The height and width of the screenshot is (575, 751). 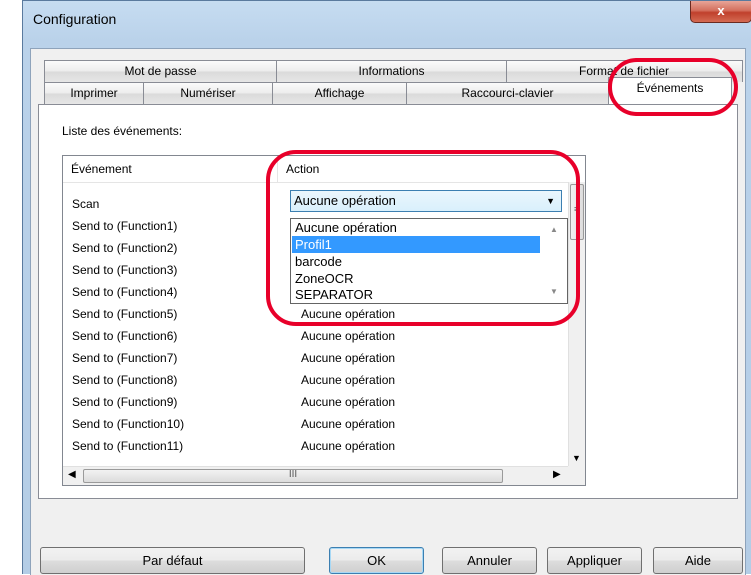 What do you see at coordinates (160, 71) in the screenshot?
I see `tab-mot-de-passe: Mot de passe` at bounding box center [160, 71].